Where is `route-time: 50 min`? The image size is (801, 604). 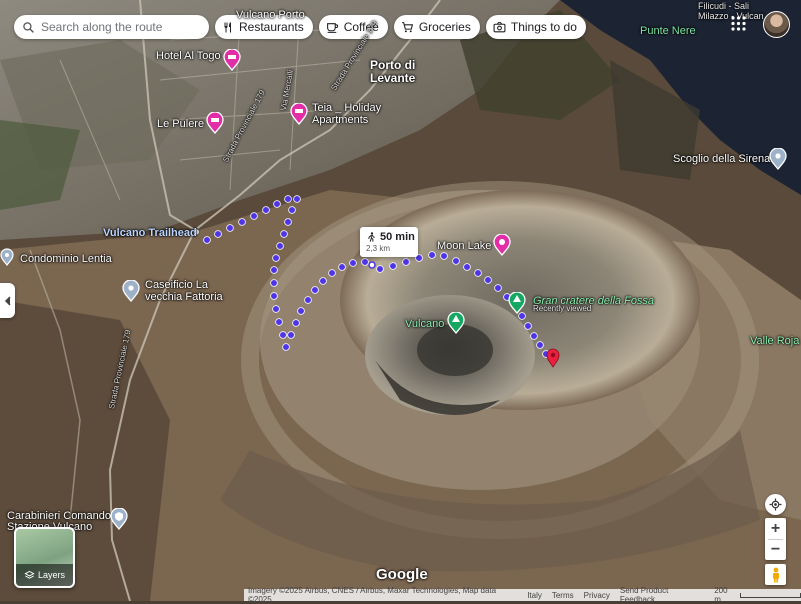 route-time: 50 min is located at coordinates (397, 237).